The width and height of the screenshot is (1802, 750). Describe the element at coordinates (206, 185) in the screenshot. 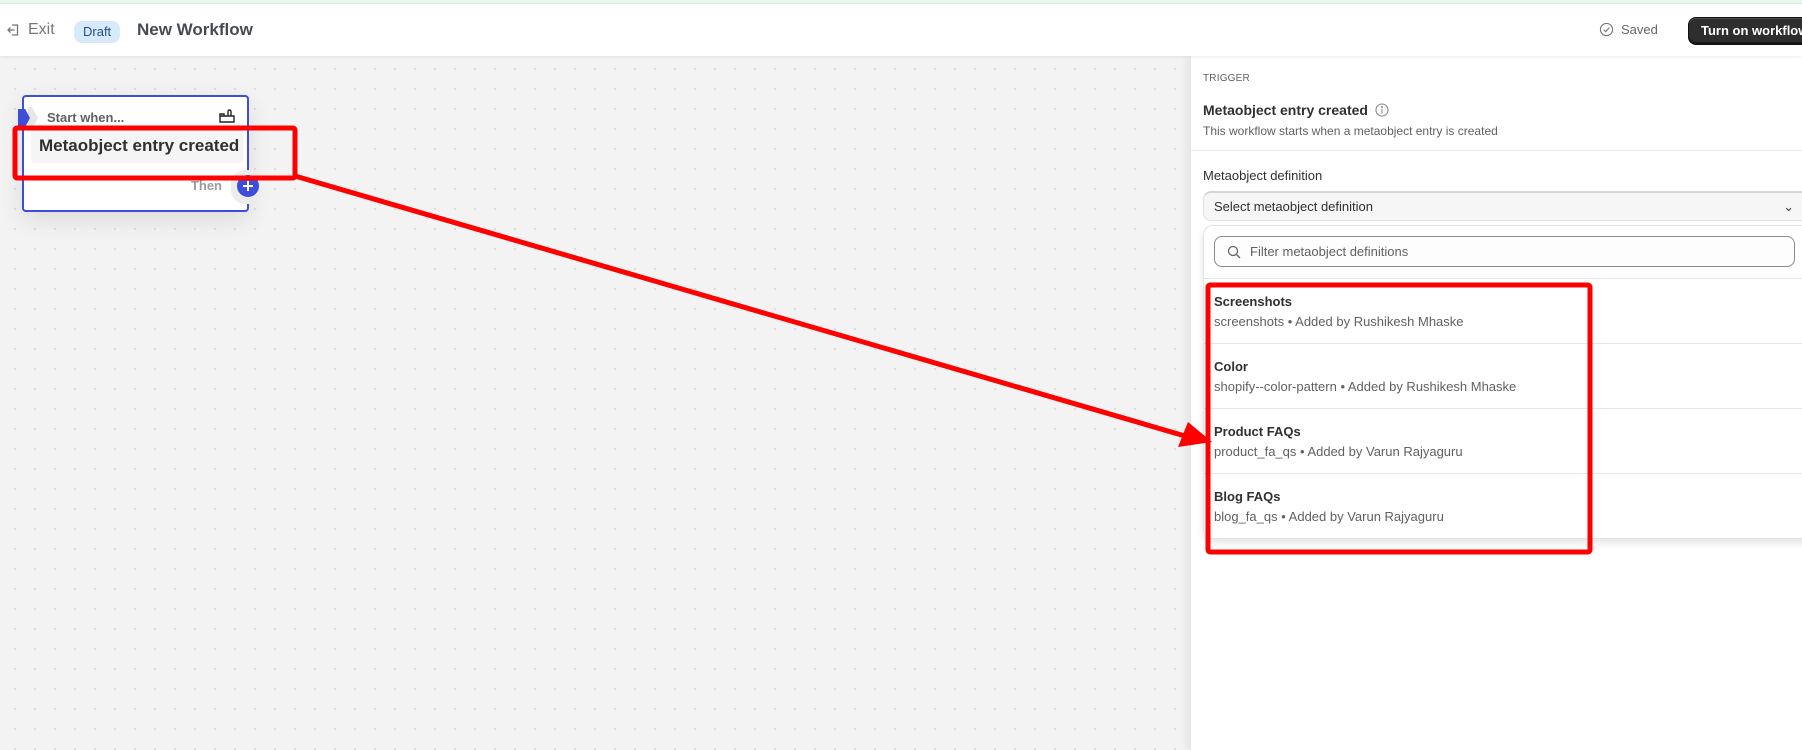

I see `then-label: Then` at that location.